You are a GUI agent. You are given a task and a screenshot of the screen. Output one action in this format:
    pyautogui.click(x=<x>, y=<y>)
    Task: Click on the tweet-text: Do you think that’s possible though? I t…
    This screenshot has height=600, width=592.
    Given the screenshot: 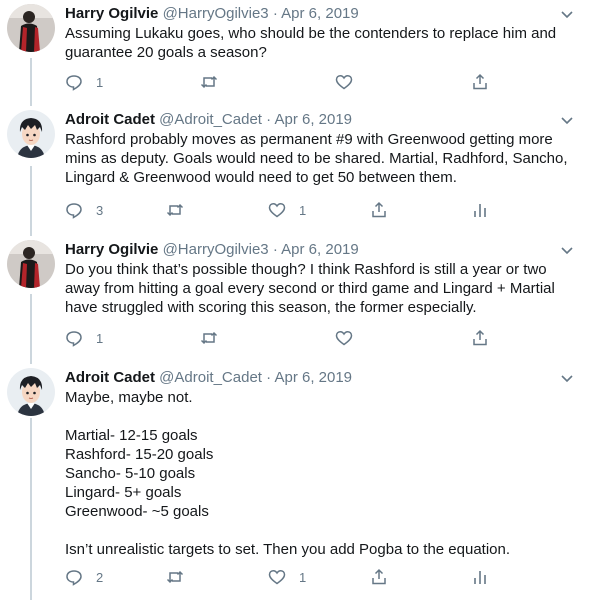 What is the action you would take?
    pyautogui.click(x=312, y=288)
    